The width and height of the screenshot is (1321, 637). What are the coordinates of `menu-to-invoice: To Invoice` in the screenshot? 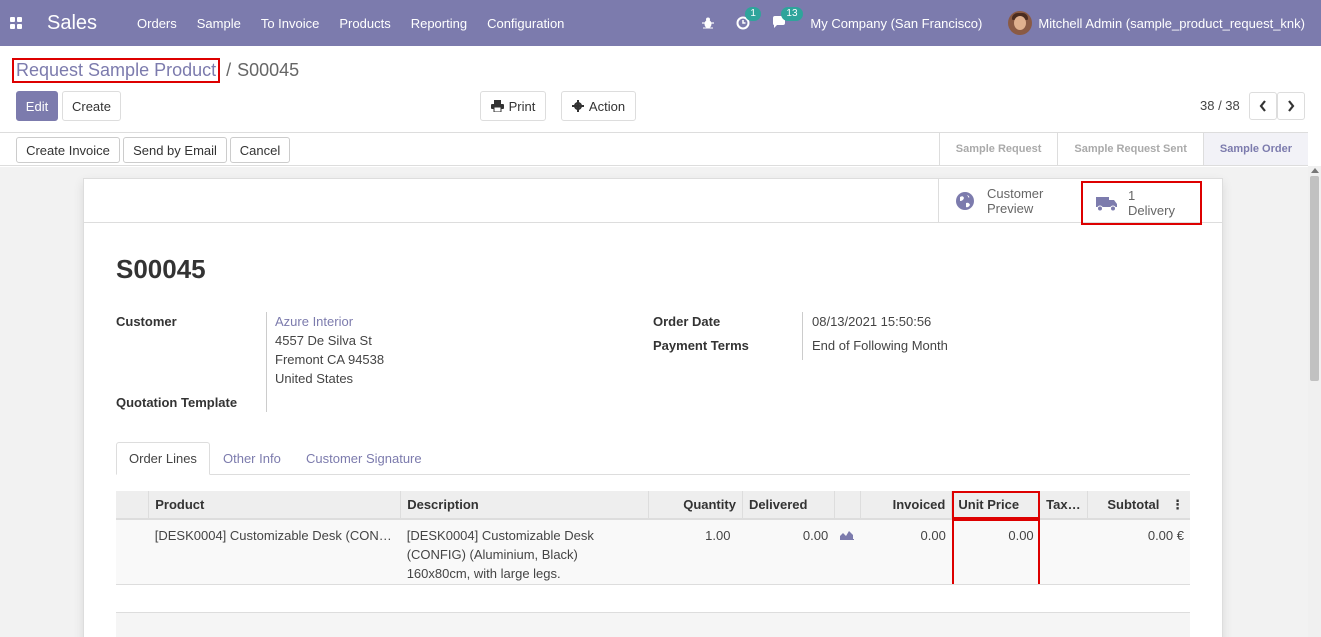 It's located at (290, 23).